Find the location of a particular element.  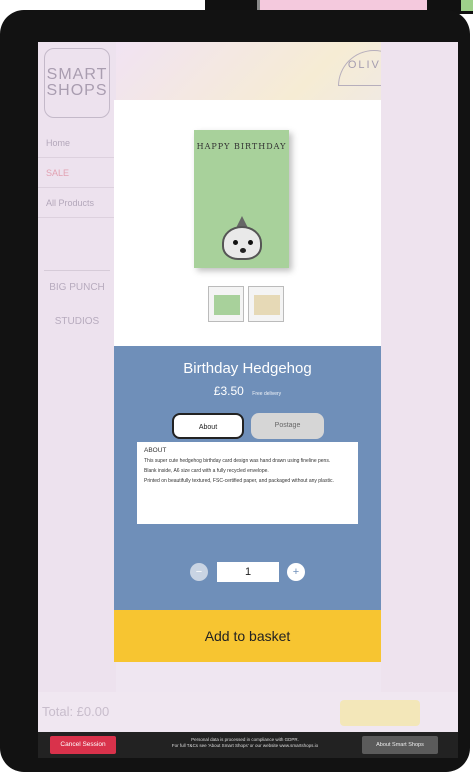

about-smart-shops-button: About Smart Shops is located at coordinates (400, 745).